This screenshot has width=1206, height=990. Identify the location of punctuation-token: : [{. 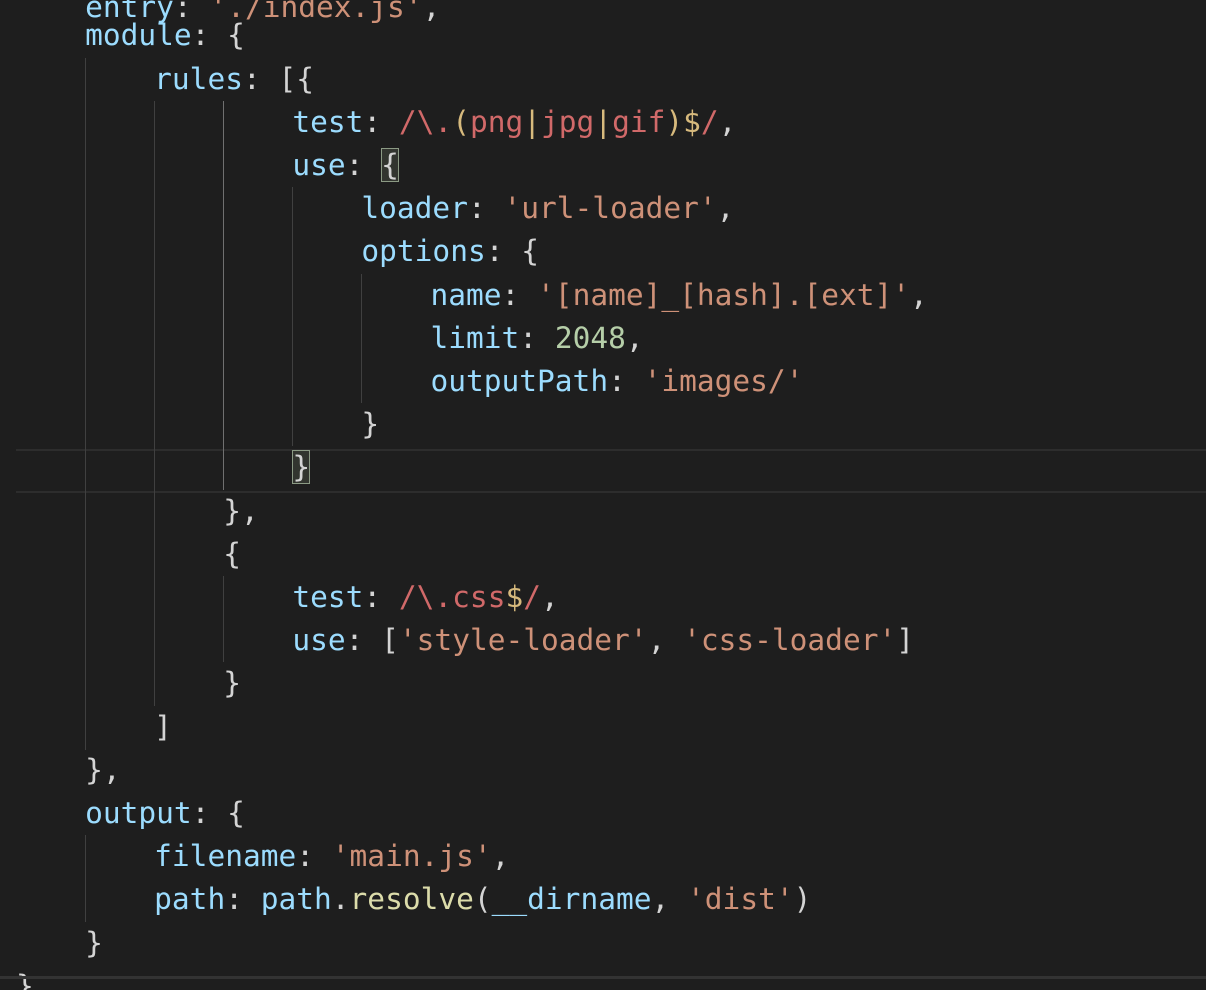
(278, 79).